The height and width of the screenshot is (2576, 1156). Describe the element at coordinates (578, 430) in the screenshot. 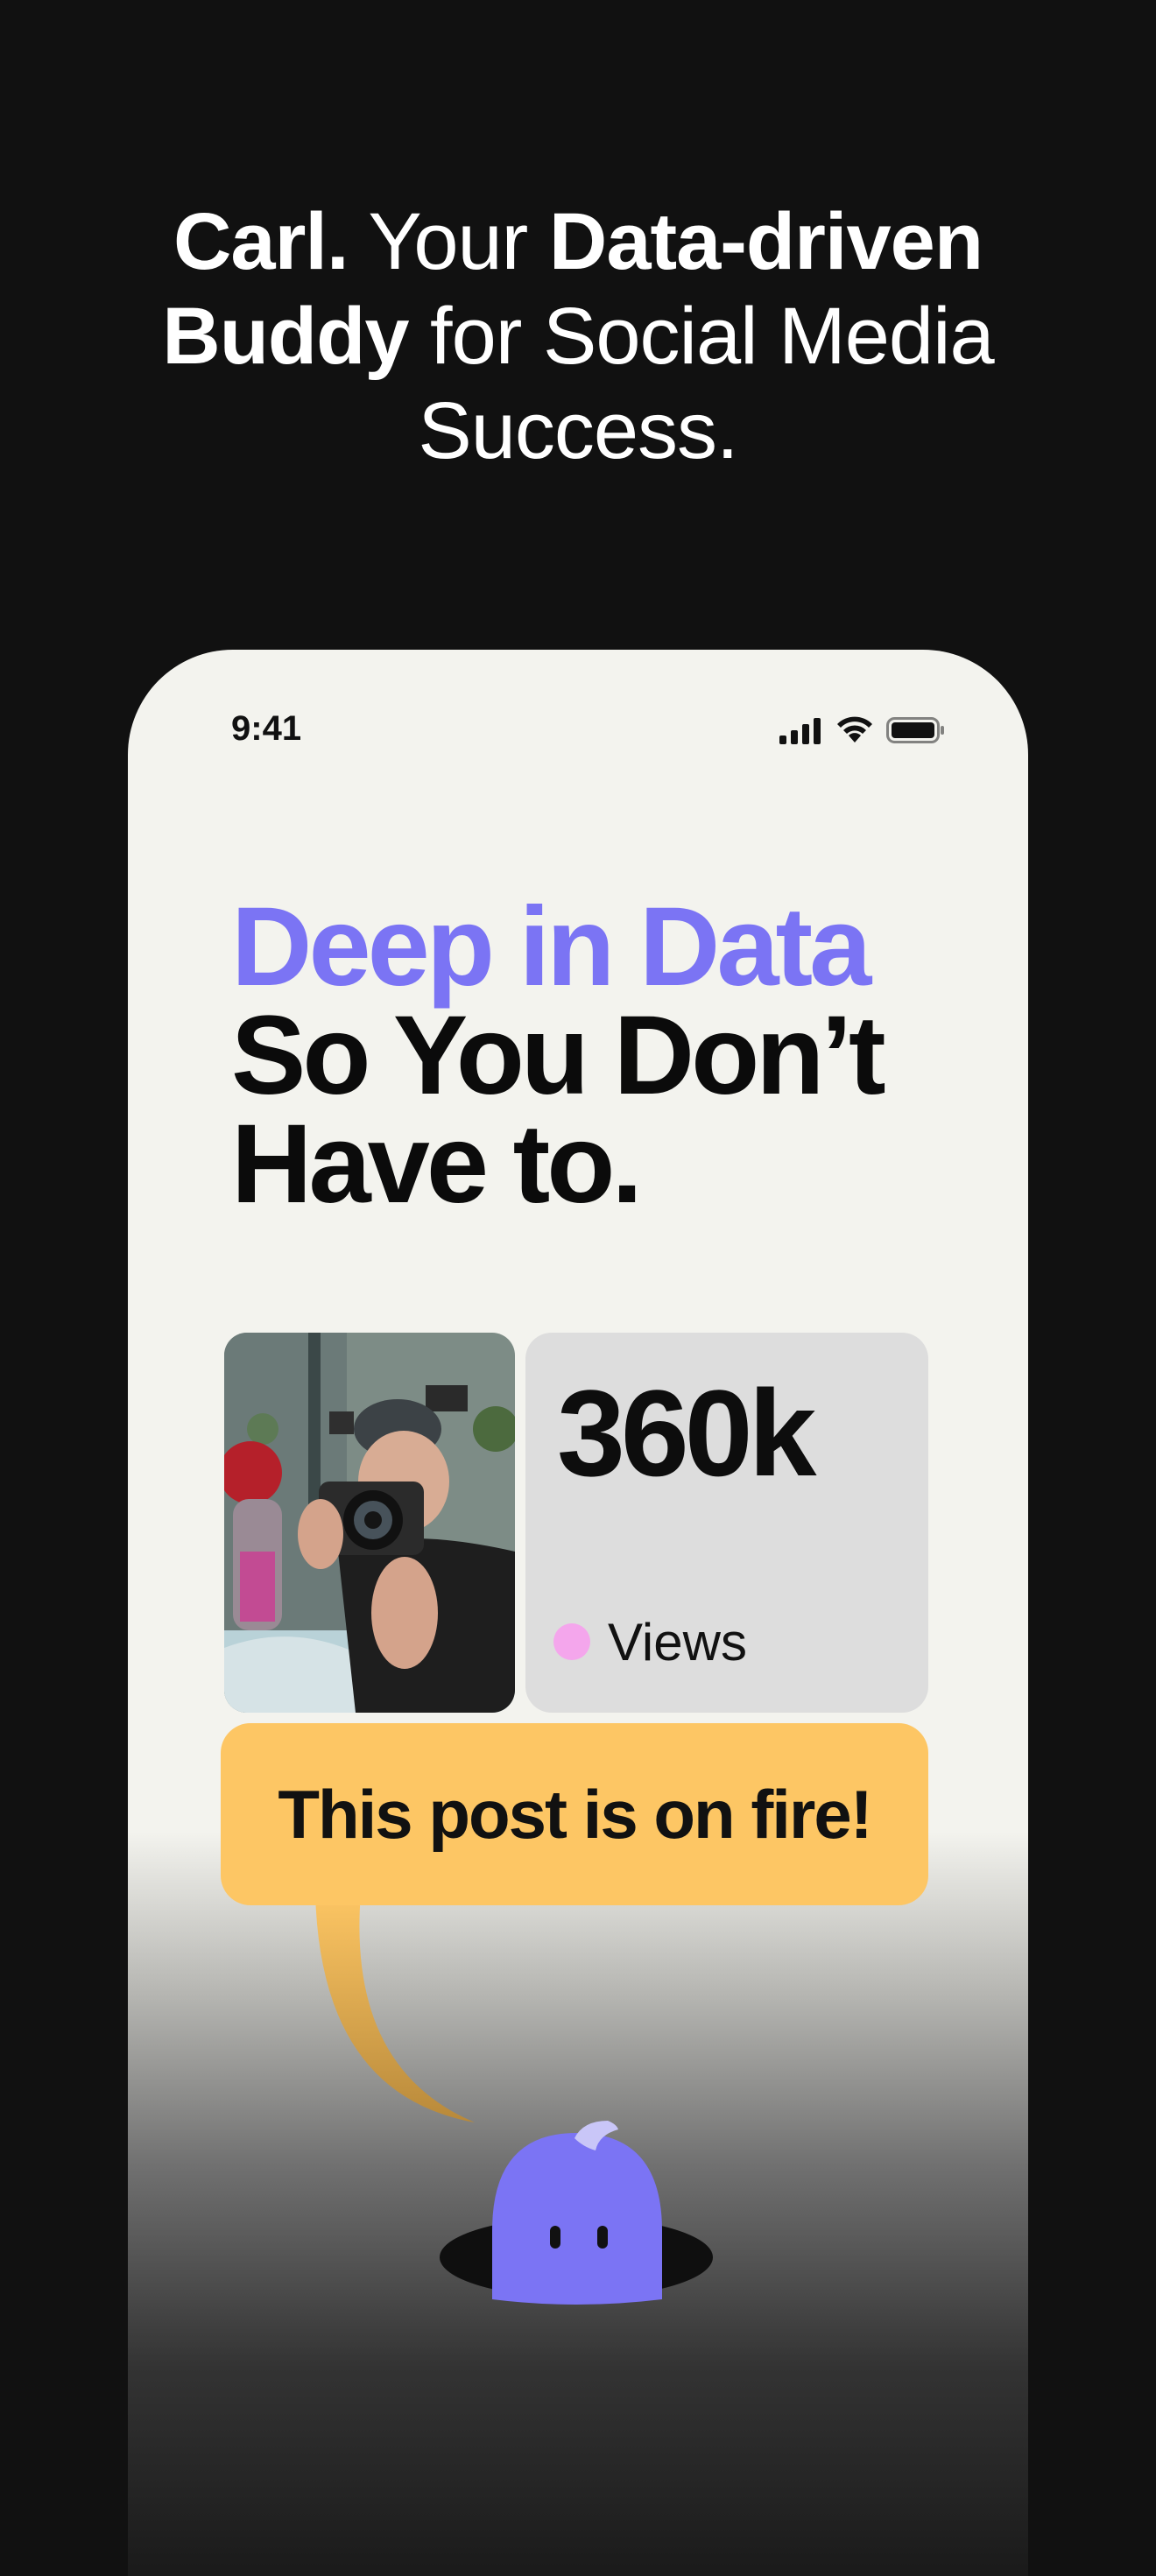

I see `headline-text: Success.` at that location.